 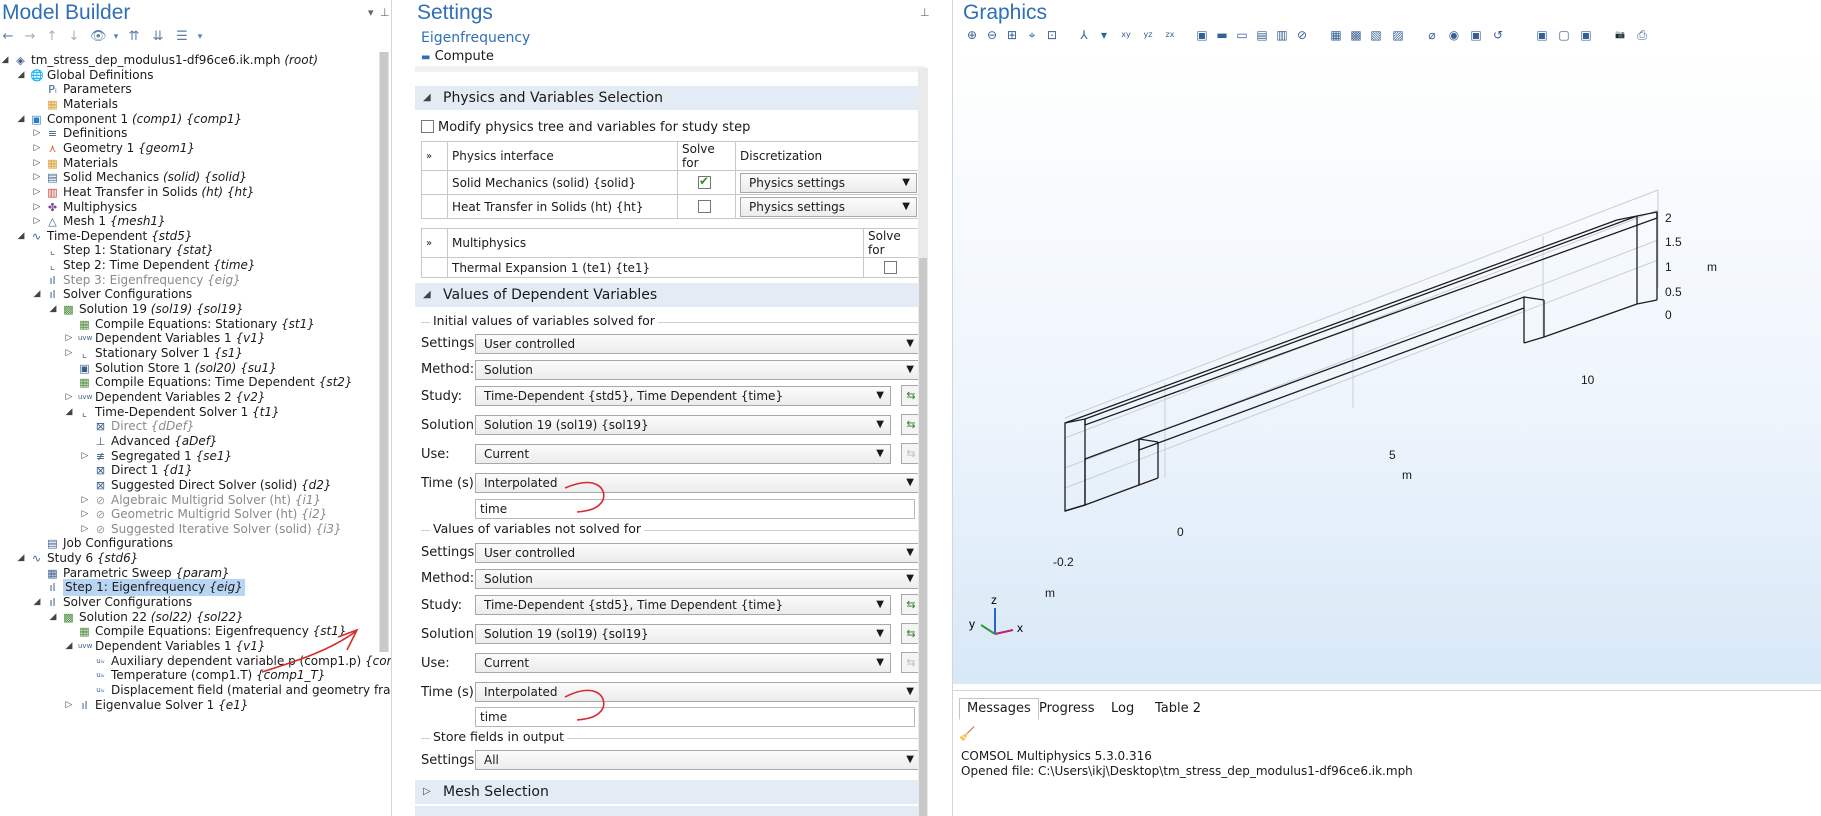 I want to click on expand-icon: ▷, so click(x=69, y=705).